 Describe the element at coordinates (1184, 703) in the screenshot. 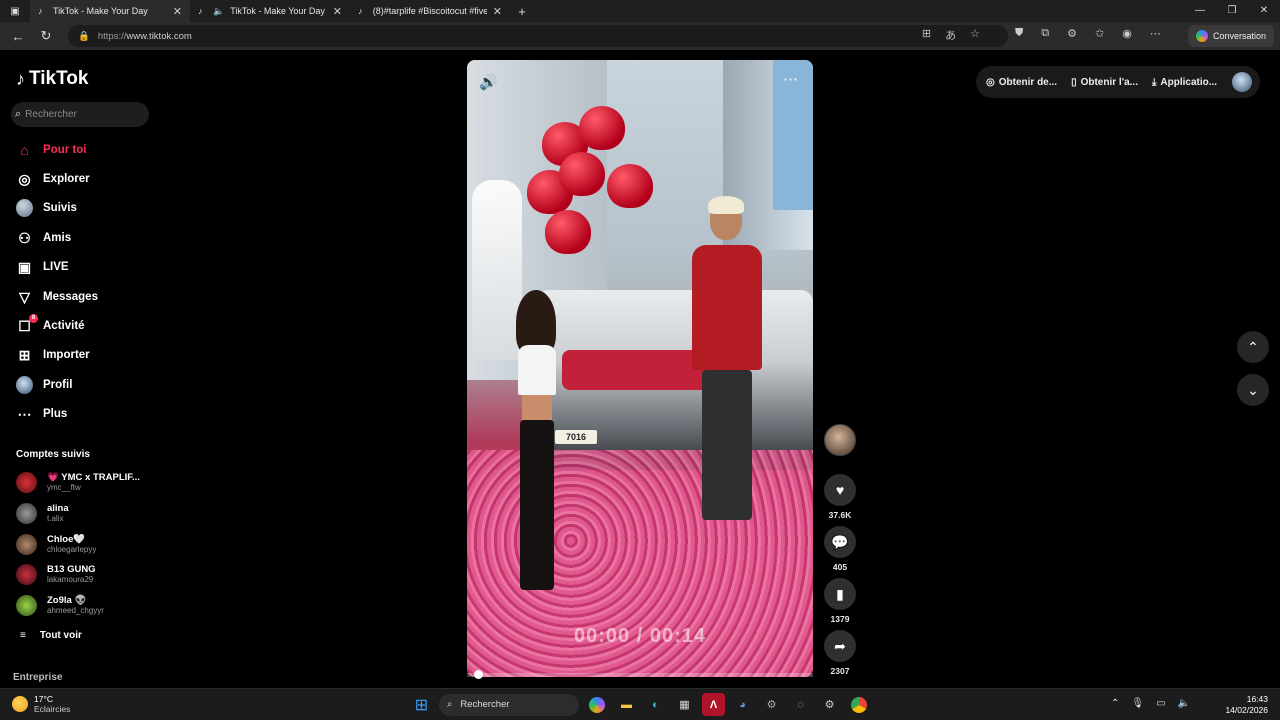

I see `volume-icon: 🔈` at that location.